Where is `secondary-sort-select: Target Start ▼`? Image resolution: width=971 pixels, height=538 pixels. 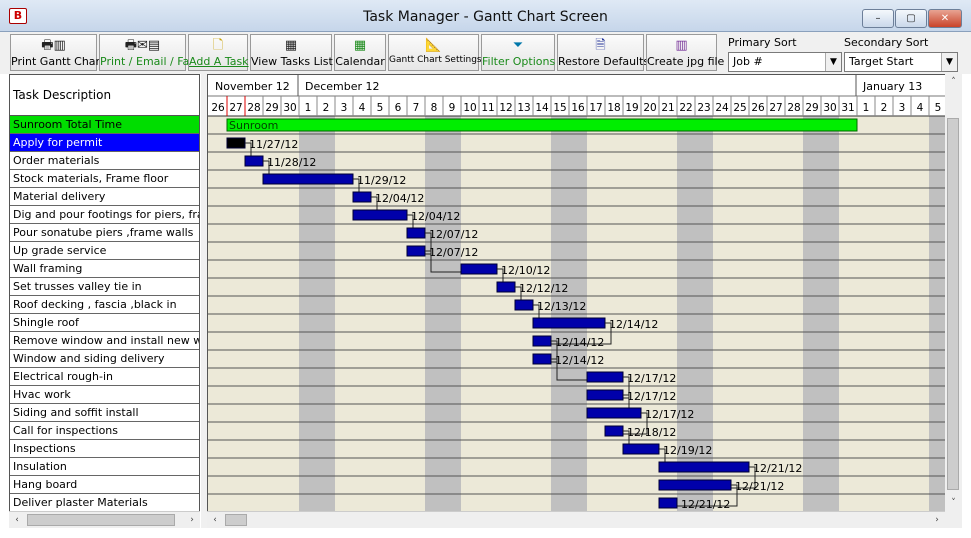 secondary-sort-select: Target Start ▼ is located at coordinates (901, 62).